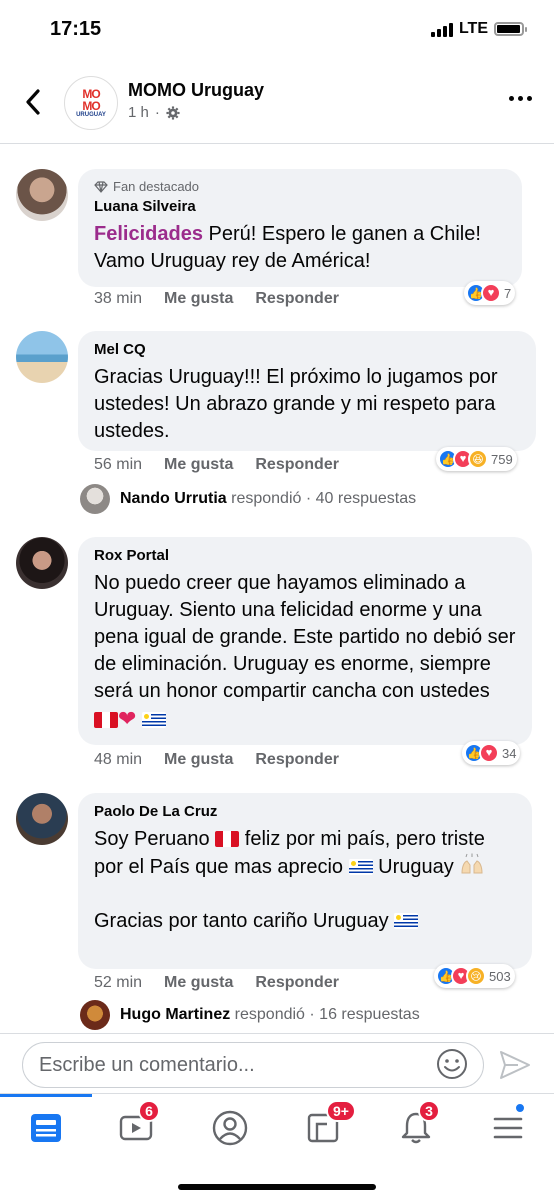  Describe the element at coordinates (502, 459) in the screenshot. I see `reaction-count: 759` at that location.